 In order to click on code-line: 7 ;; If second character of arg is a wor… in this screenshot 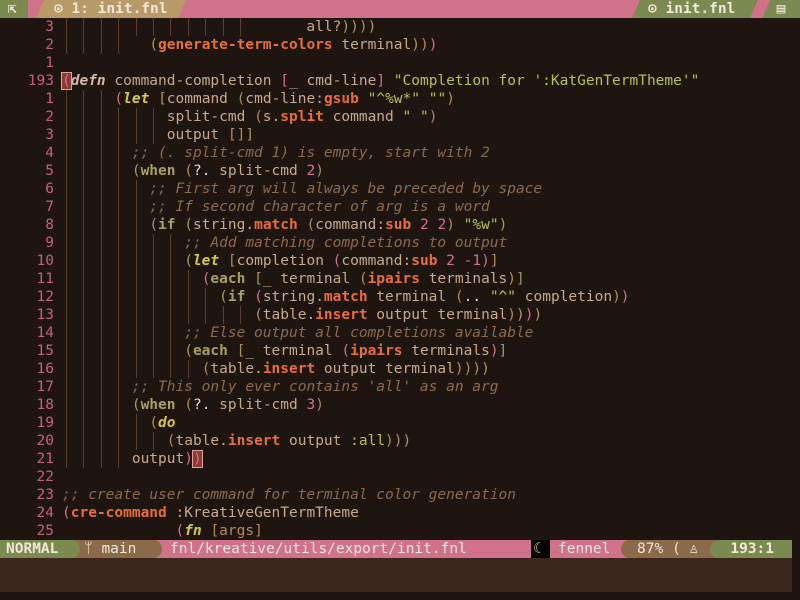, I will do `click(400, 207)`.